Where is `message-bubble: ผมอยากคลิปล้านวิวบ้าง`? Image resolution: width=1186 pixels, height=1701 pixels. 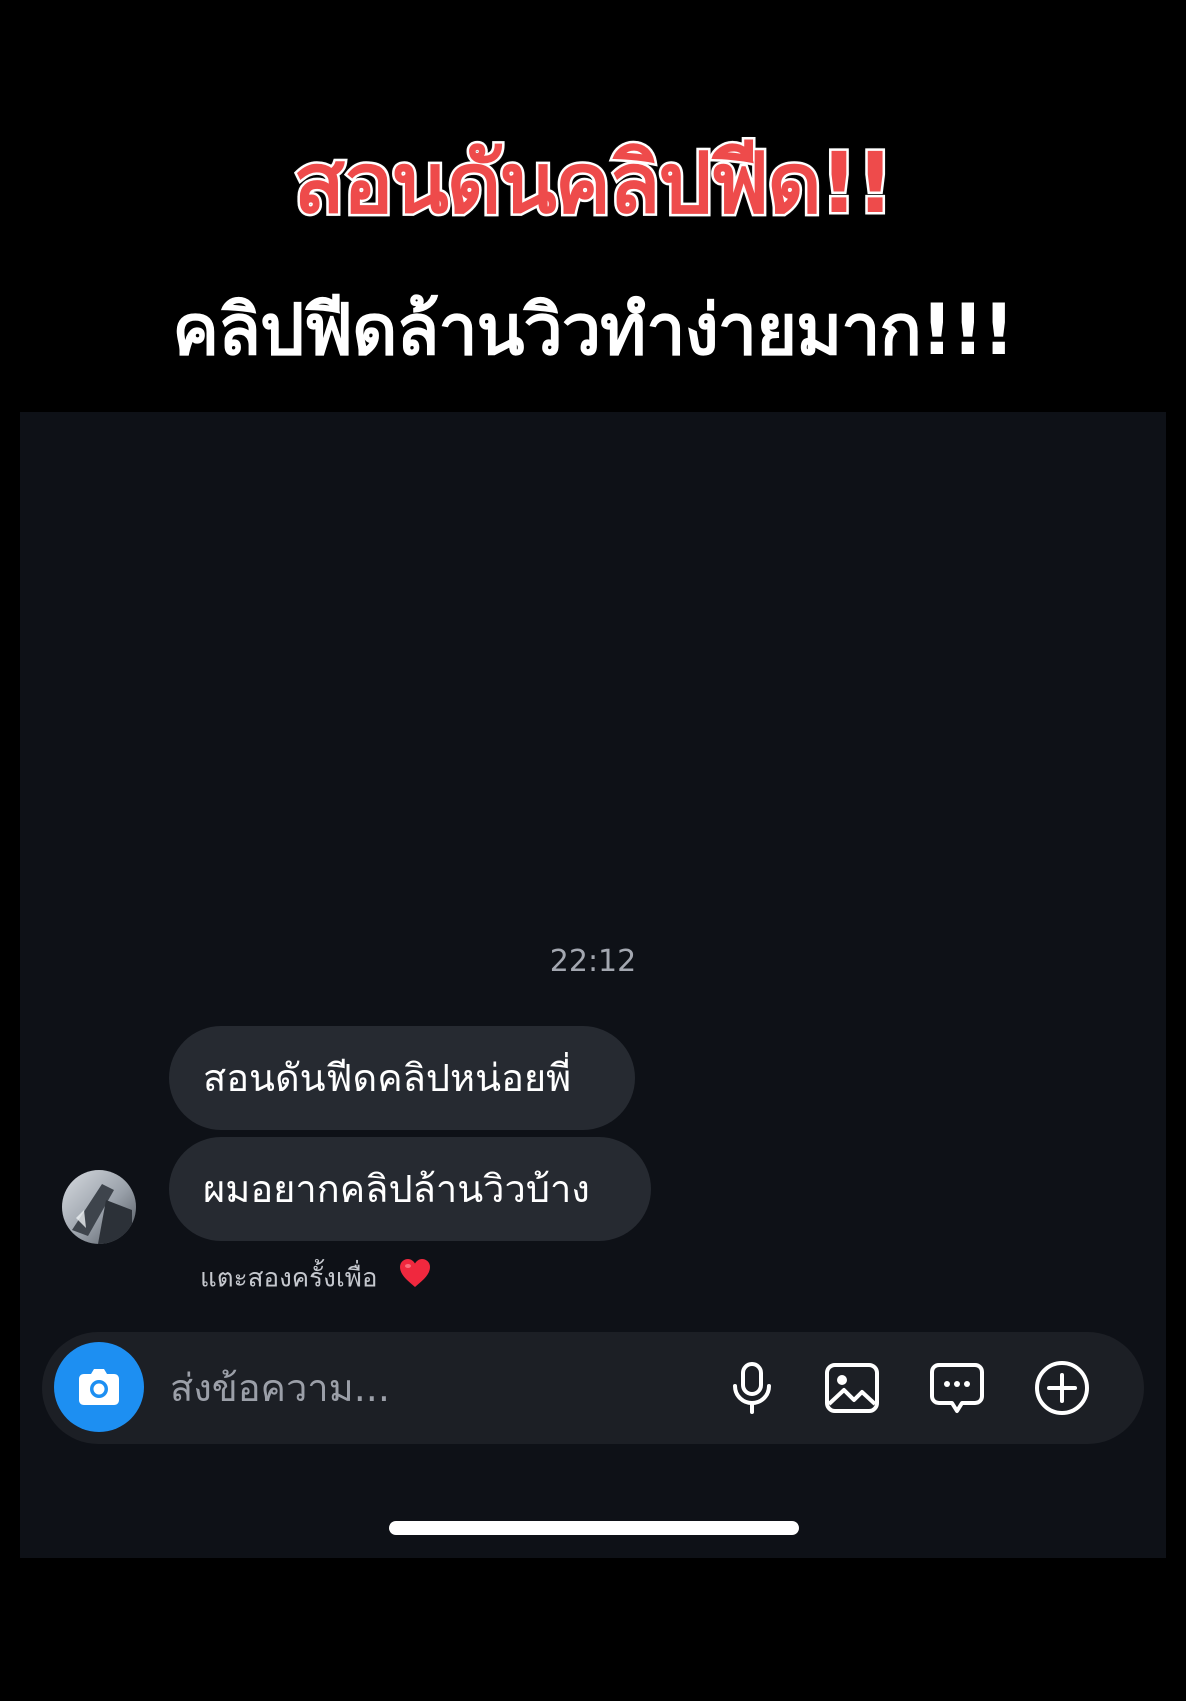 message-bubble: ผมอยากคลิปล้านวิวบ้าง is located at coordinates (410, 1189).